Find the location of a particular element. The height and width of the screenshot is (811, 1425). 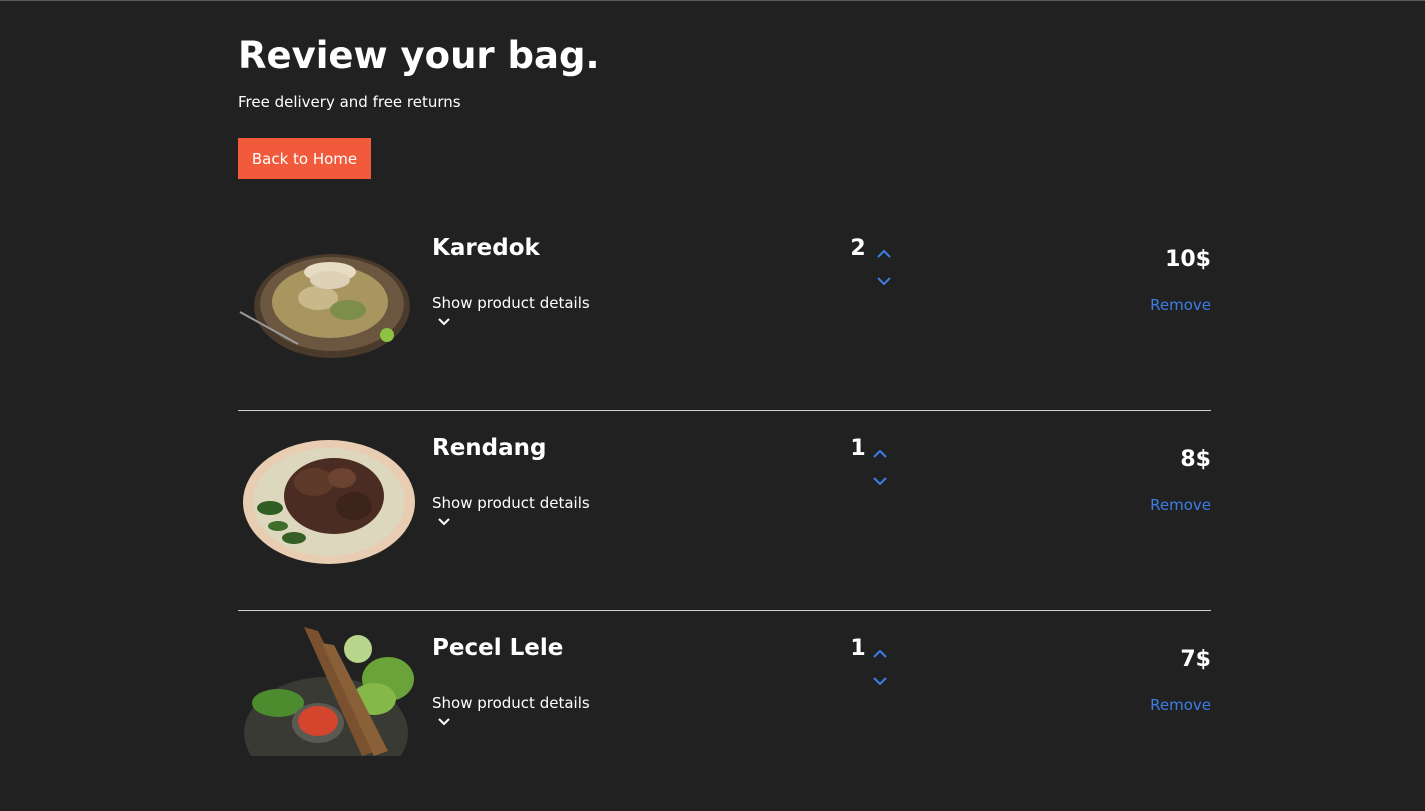

product-image-pecel-lele is located at coordinates (329, 691).